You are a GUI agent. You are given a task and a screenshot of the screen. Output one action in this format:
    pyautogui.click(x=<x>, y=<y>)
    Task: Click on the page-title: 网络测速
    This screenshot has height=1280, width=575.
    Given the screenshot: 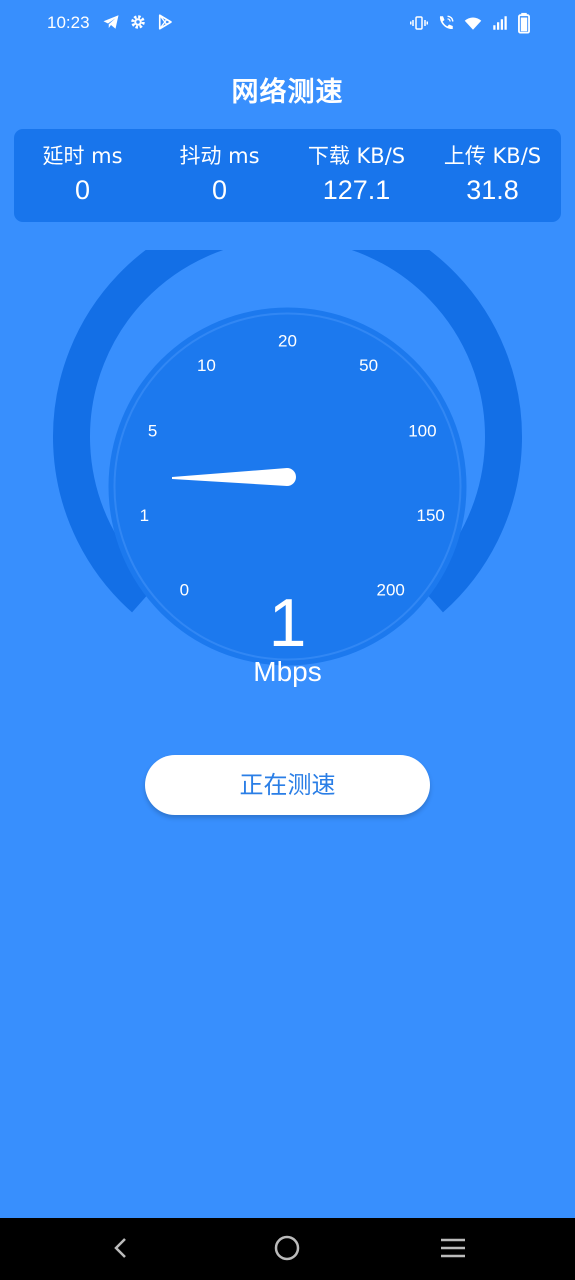 What is the action you would take?
    pyautogui.click(x=287, y=92)
    